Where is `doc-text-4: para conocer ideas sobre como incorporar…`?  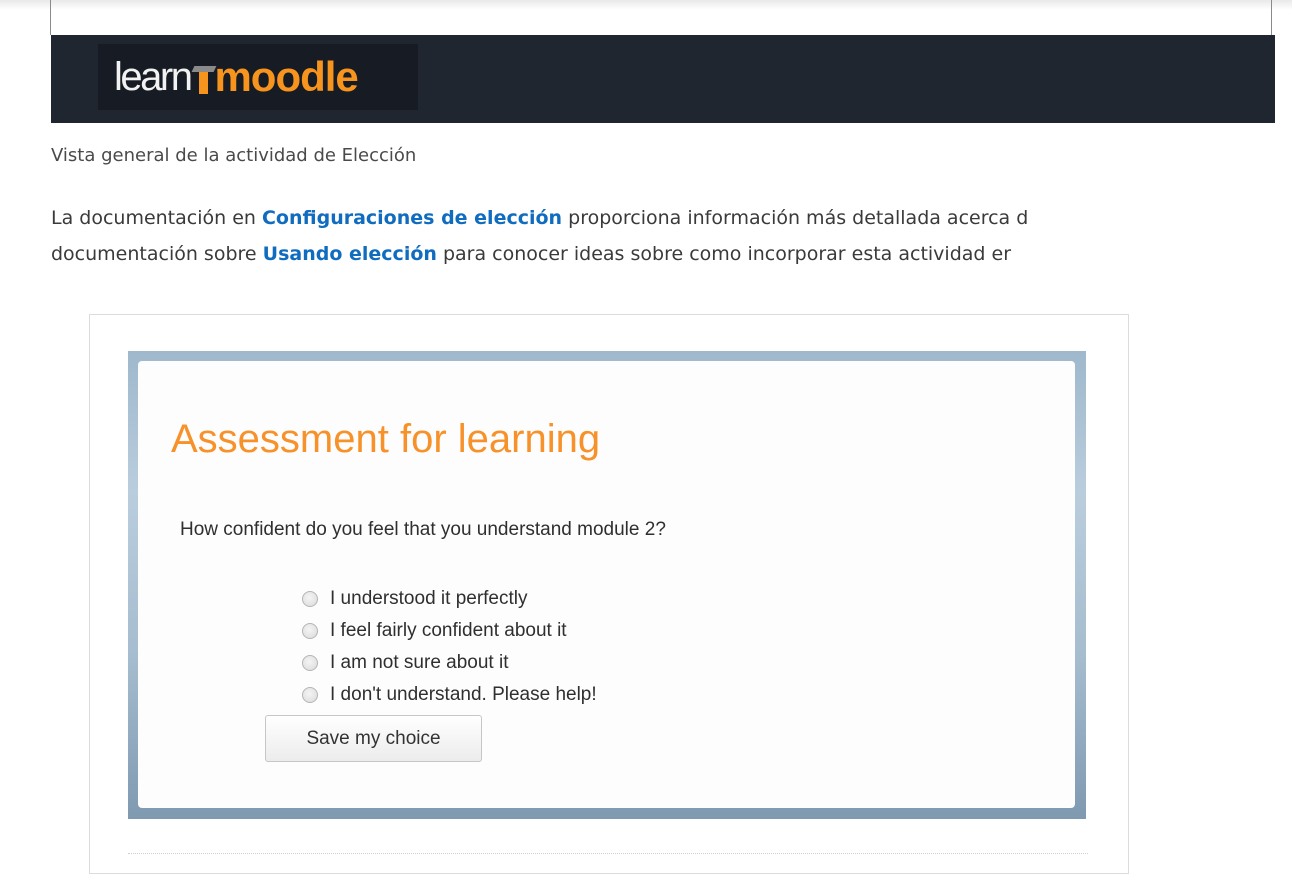
doc-text-4: para conocer ideas sobre como incorporar… is located at coordinates (724, 254).